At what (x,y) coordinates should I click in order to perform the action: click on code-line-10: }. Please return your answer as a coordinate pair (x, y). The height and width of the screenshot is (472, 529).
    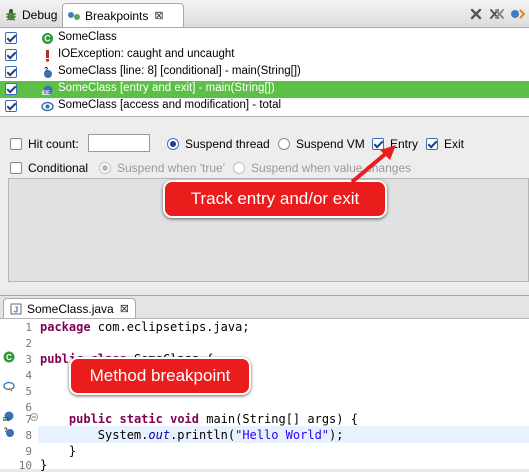
    Looking at the image, I should click on (43, 465).